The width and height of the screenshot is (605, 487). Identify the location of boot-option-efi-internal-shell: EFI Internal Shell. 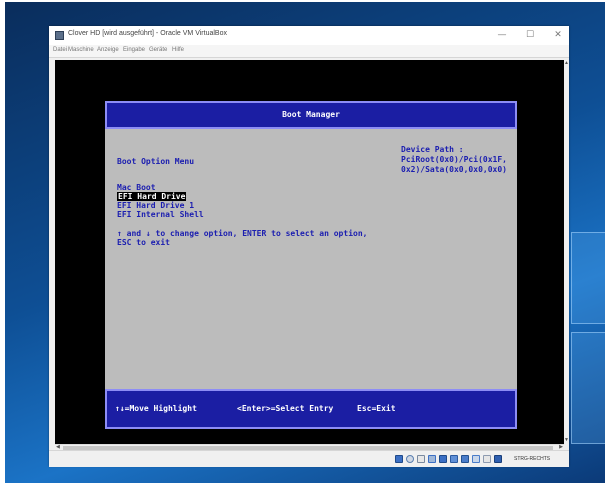
(160, 214).